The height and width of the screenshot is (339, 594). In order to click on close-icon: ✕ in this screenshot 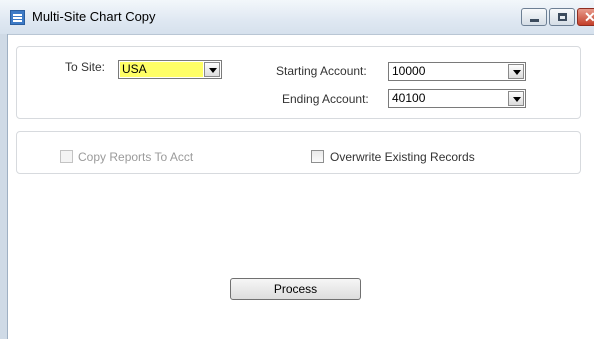, I will do `click(589, 17)`.